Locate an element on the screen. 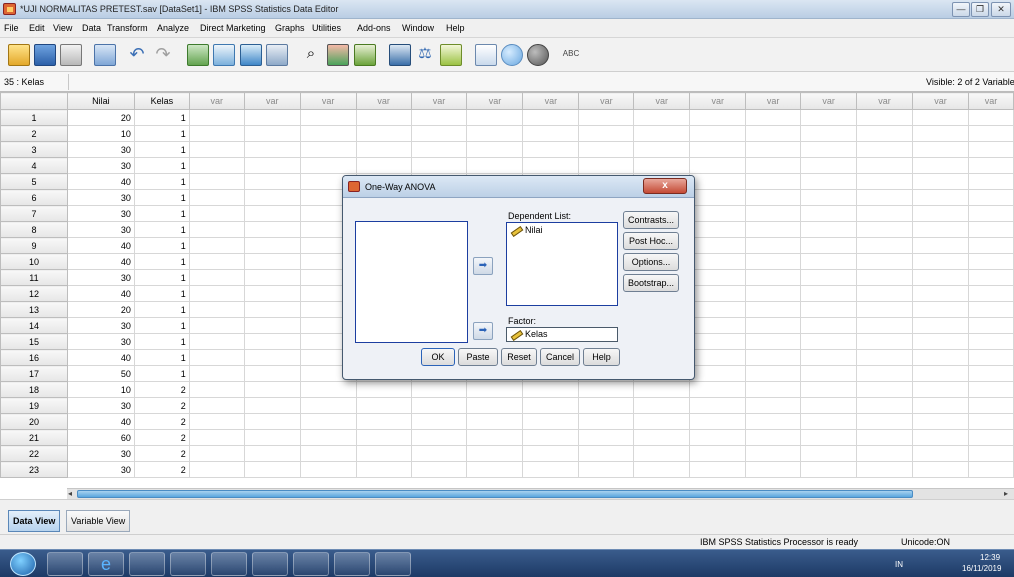 This screenshot has height=577, width=1014. row-number: 20 is located at coordinates (34, 421).